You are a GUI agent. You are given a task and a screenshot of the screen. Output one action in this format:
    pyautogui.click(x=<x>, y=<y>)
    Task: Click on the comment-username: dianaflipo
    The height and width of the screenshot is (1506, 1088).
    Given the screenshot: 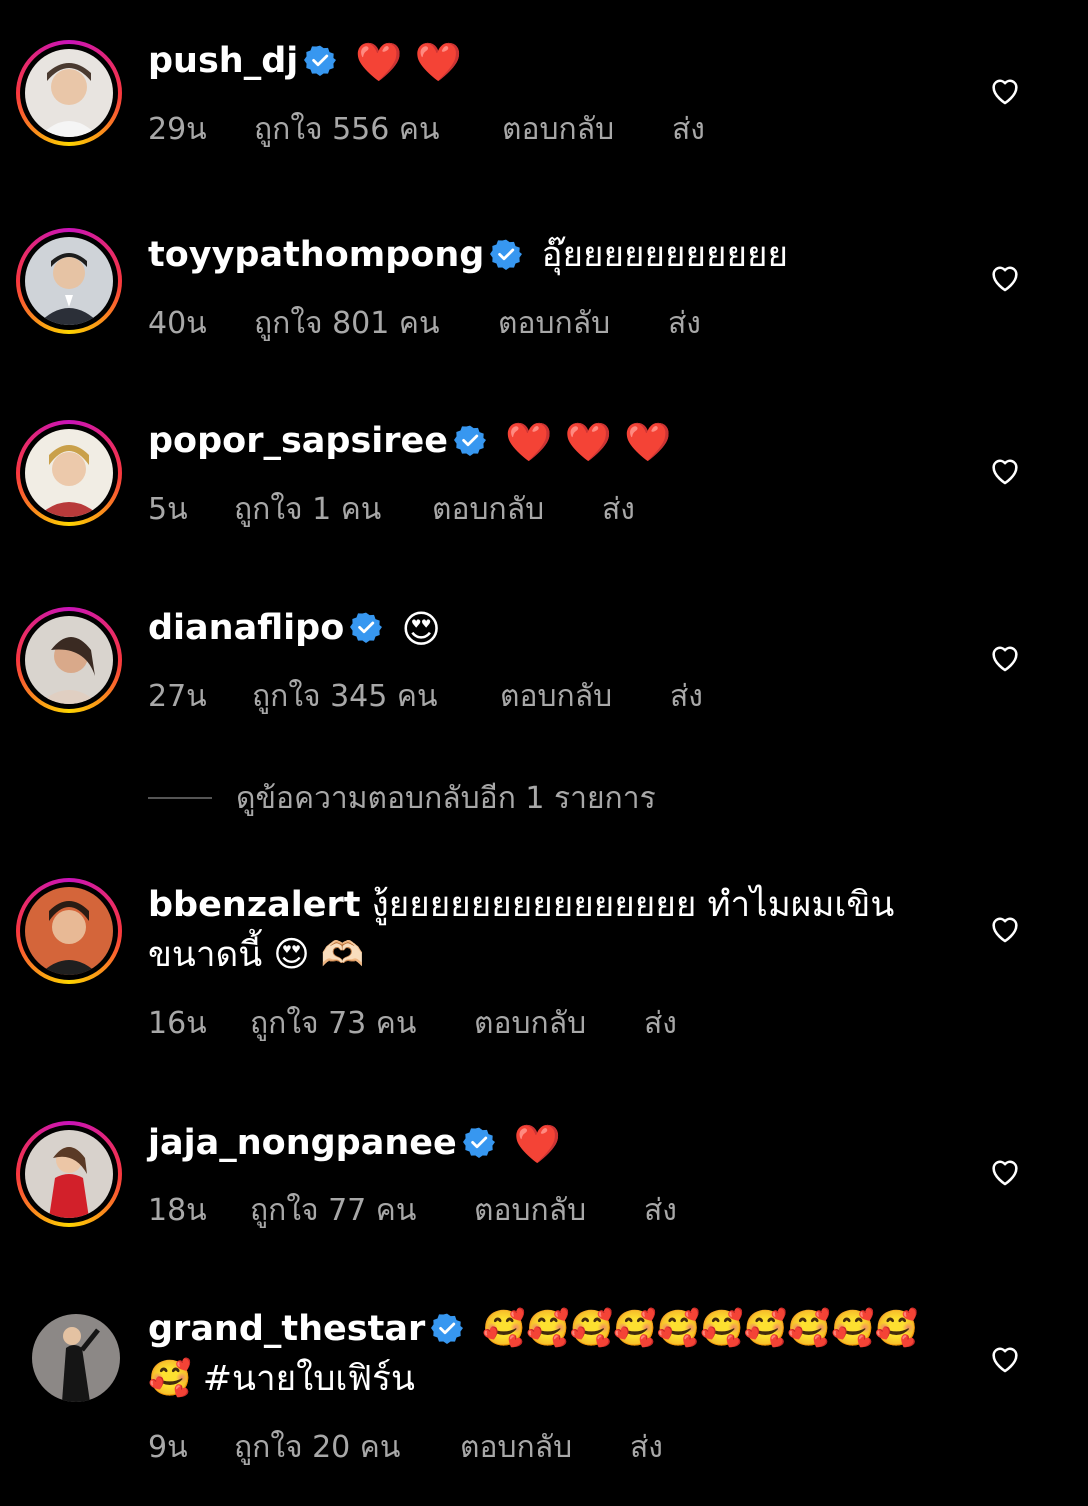 What is the action you would take?
    pyautogui.click(x=246, y=628)
    